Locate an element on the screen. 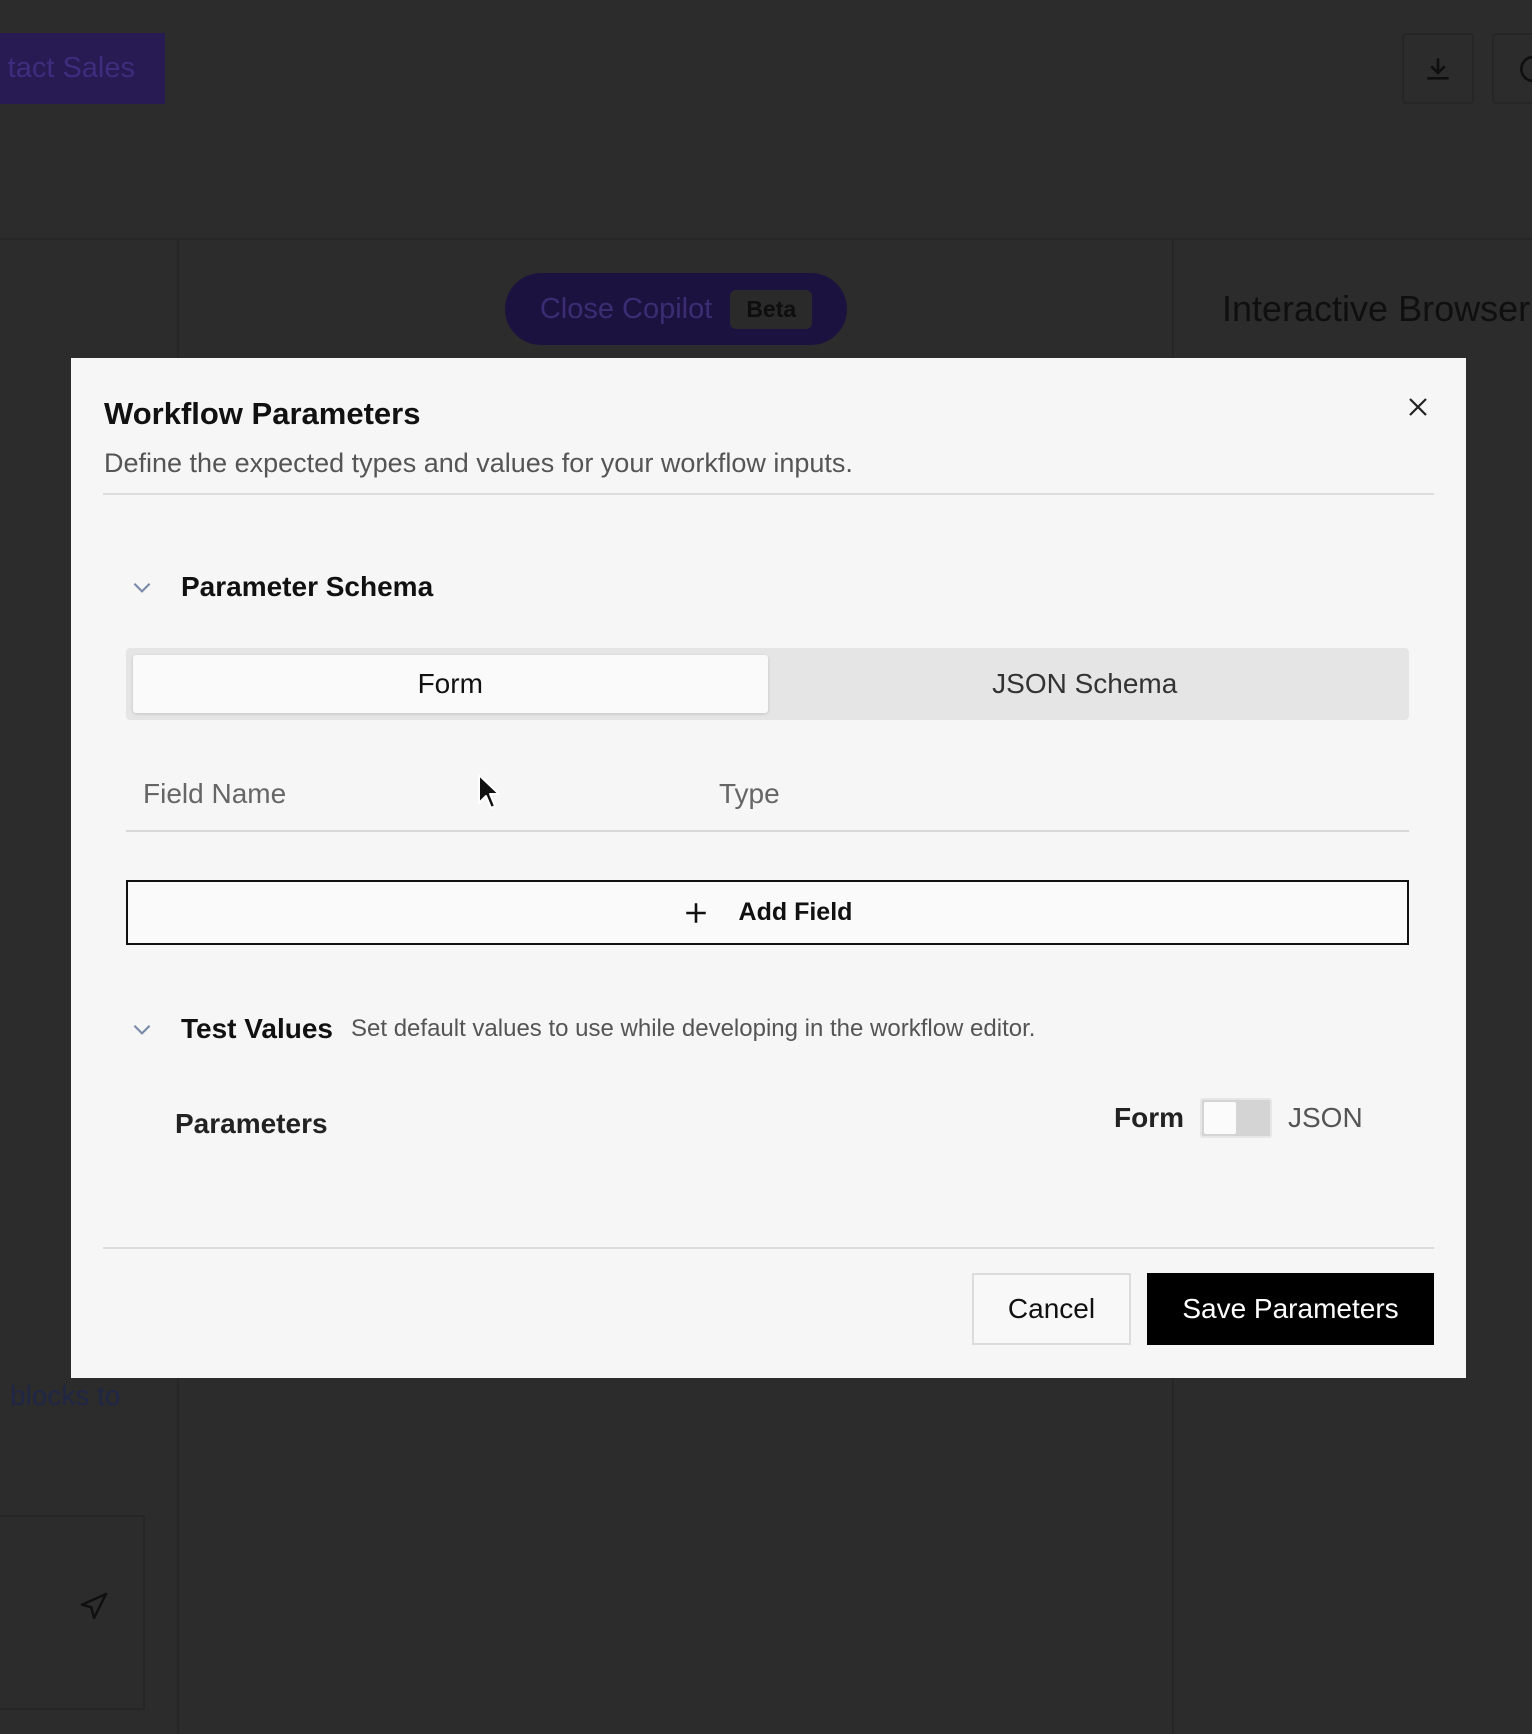 Image resolution: width=1532 pixels, height=1734 pixels. close-button is located at coordinates (1418, 407).